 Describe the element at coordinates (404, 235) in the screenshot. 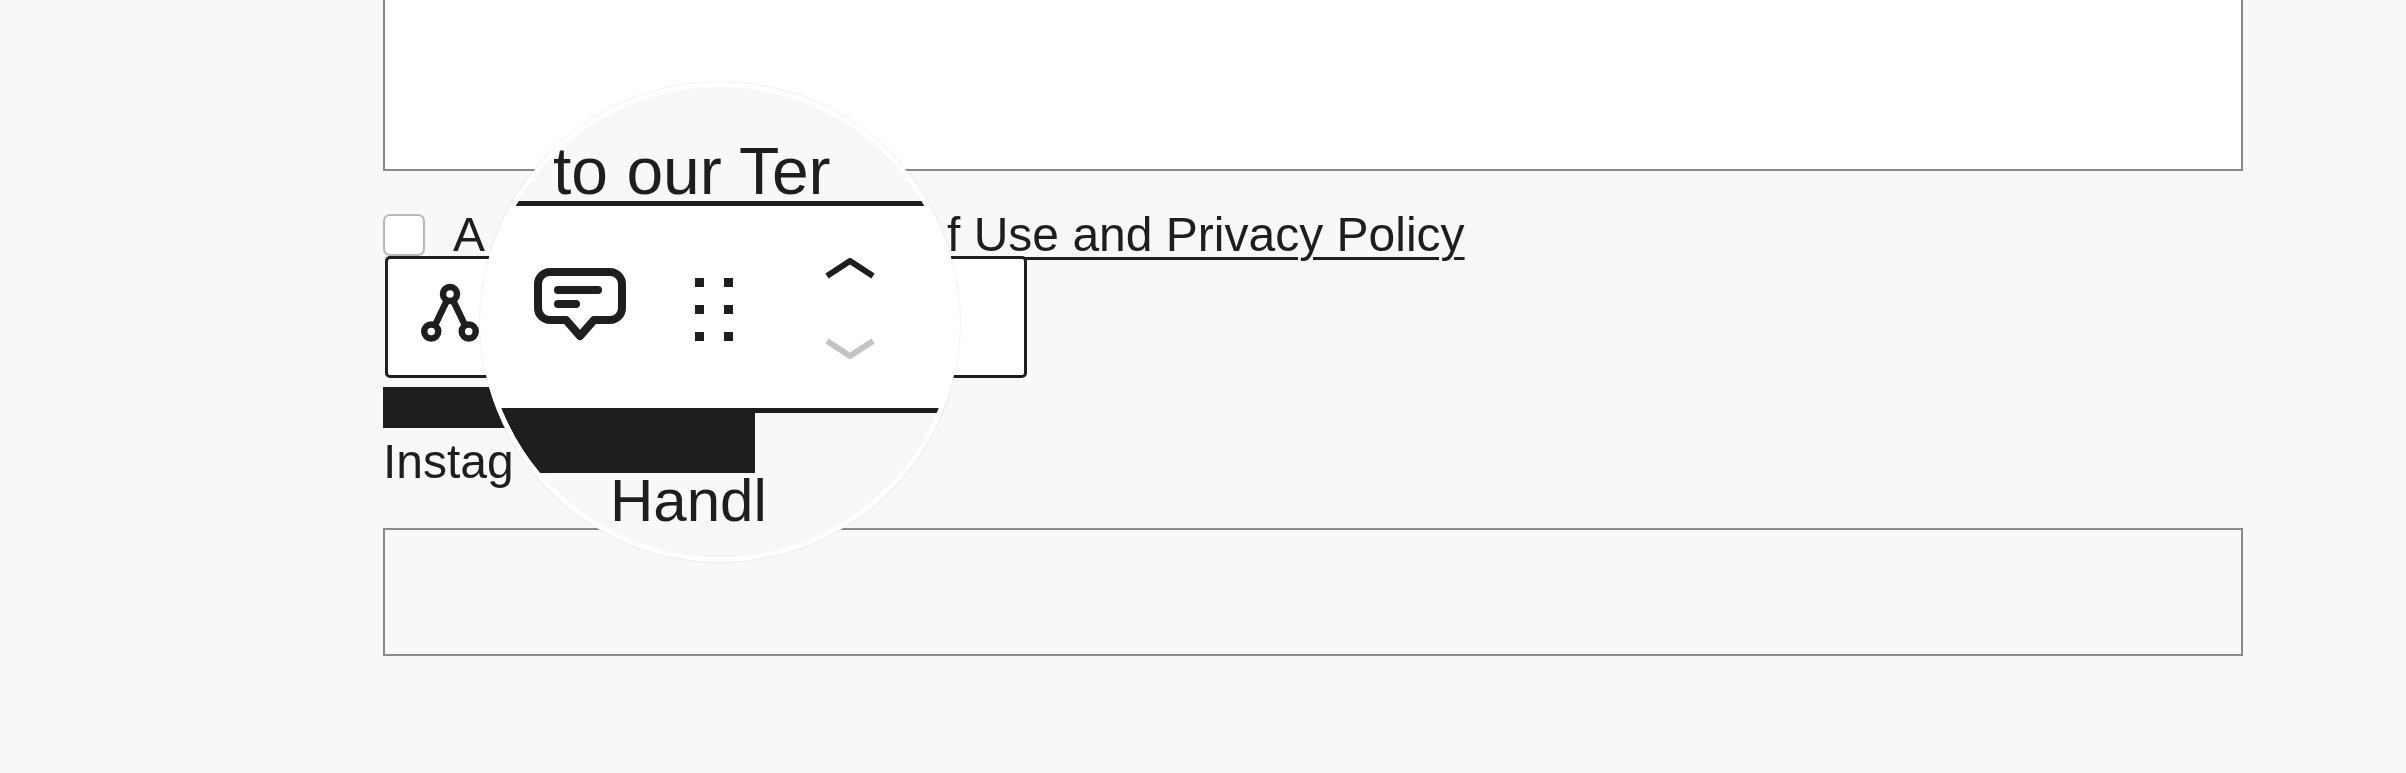

I see `checkbox` at that location.